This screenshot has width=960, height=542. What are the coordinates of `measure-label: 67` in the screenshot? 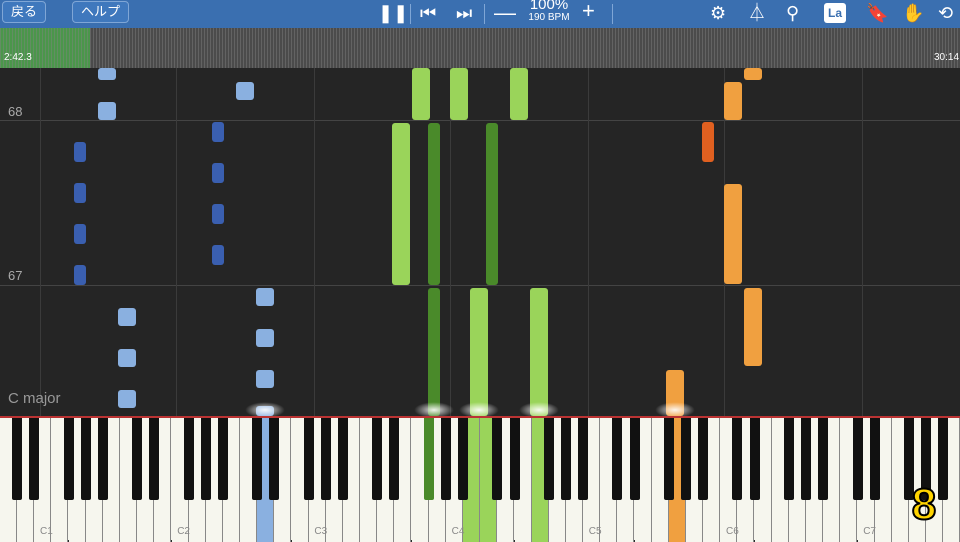 It's located at (15, 275).